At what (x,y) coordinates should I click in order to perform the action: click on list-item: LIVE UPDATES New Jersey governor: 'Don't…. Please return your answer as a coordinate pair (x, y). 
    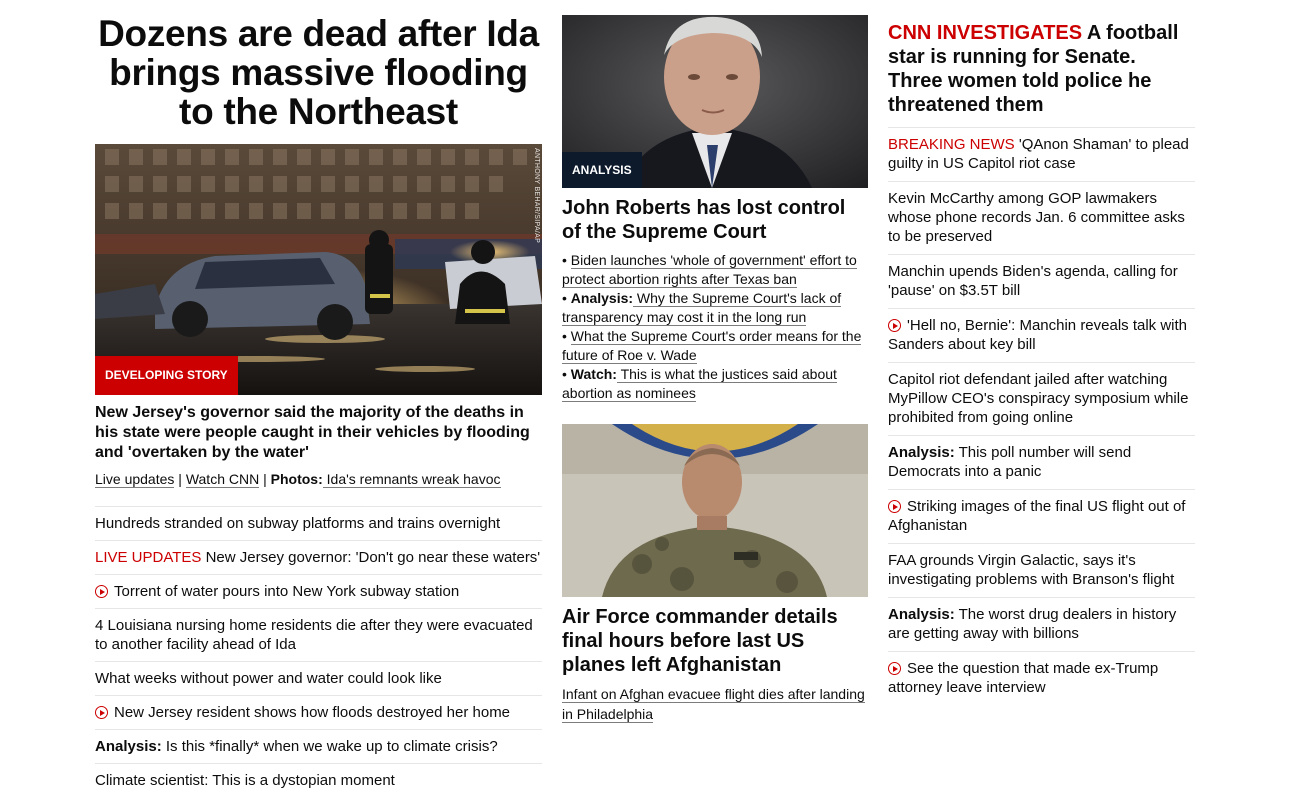
    Looking at the image, I should click on (318, 558).